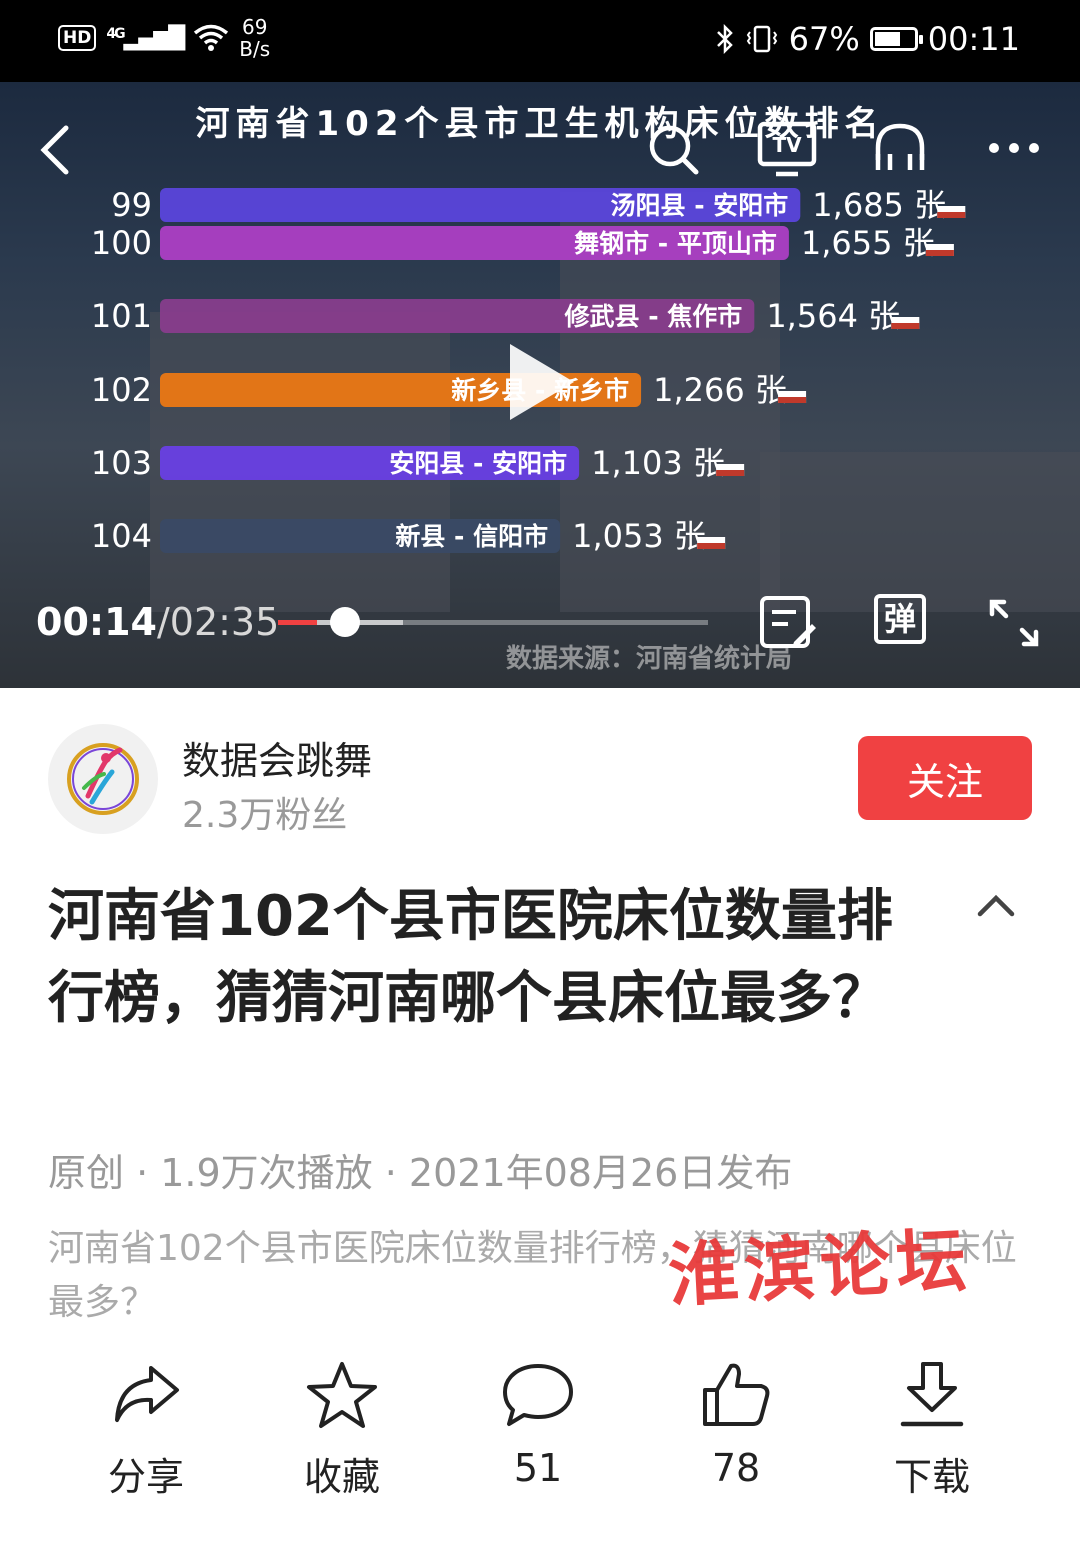 The width and height of the screenshot is (1080, 1541). What do you see at coordinates (868, 243) in the screenshot?
I see `chart-value-label: 1,655 张` at bounding box center [868, 243].